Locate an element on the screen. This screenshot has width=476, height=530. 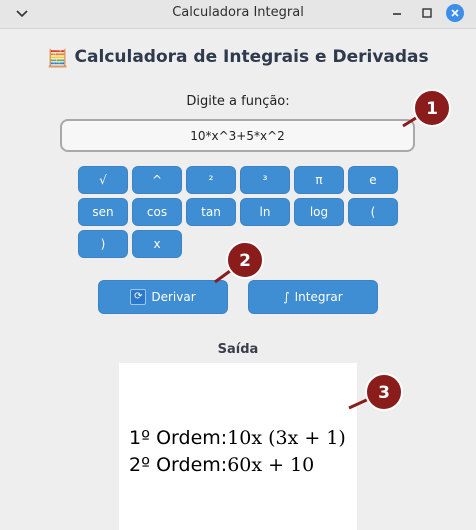
window-titlebar: Calculadora Integral is located at coordinates (238, 14).